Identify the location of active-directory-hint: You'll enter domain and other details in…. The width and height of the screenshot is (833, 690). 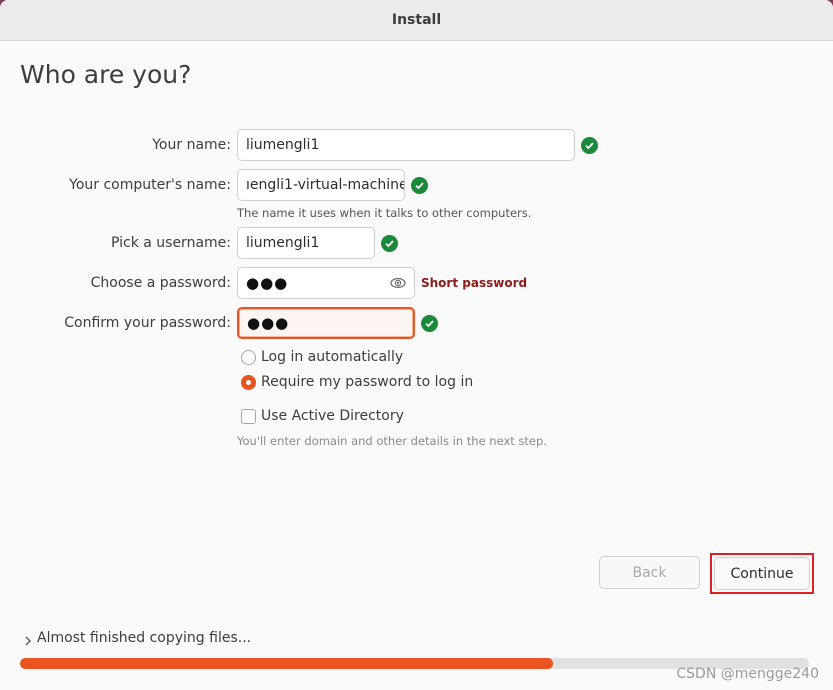
(392, 441).